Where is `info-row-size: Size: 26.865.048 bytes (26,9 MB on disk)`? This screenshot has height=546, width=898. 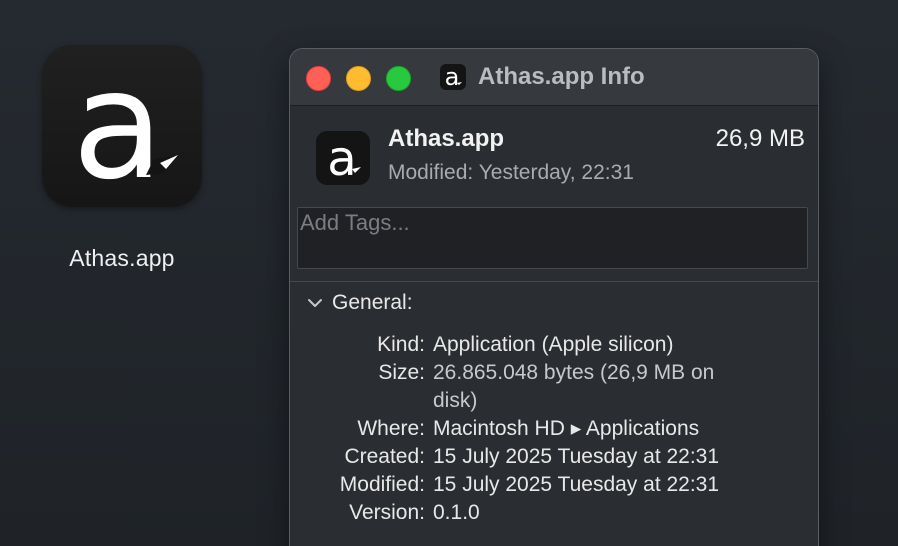
info-row-size: Size: 26.865.048 bytes (26,9 MB on disk) is located at coordinates (554, 387).